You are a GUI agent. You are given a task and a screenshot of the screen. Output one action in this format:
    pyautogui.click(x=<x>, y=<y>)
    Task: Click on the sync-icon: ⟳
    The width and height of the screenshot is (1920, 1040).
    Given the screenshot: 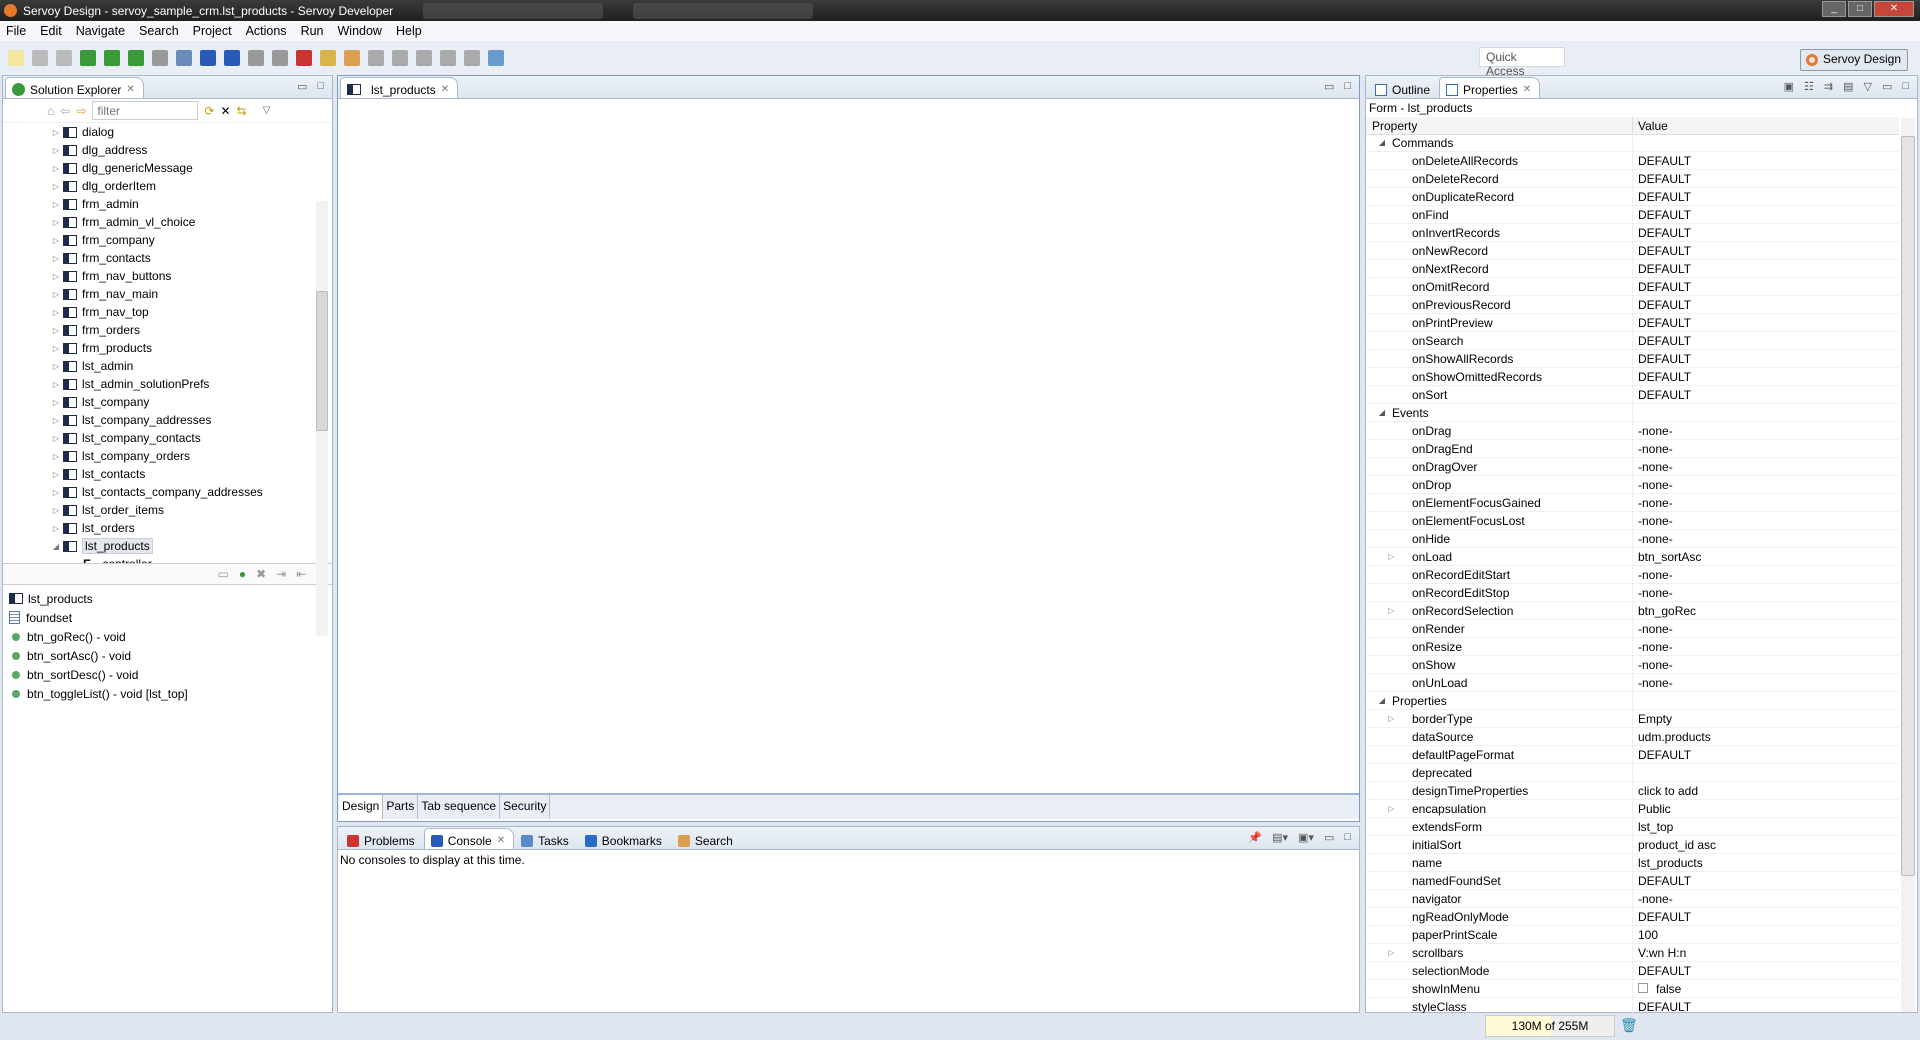 What is the action you would take?
    pyautogui.click(x=209, y=111)
    